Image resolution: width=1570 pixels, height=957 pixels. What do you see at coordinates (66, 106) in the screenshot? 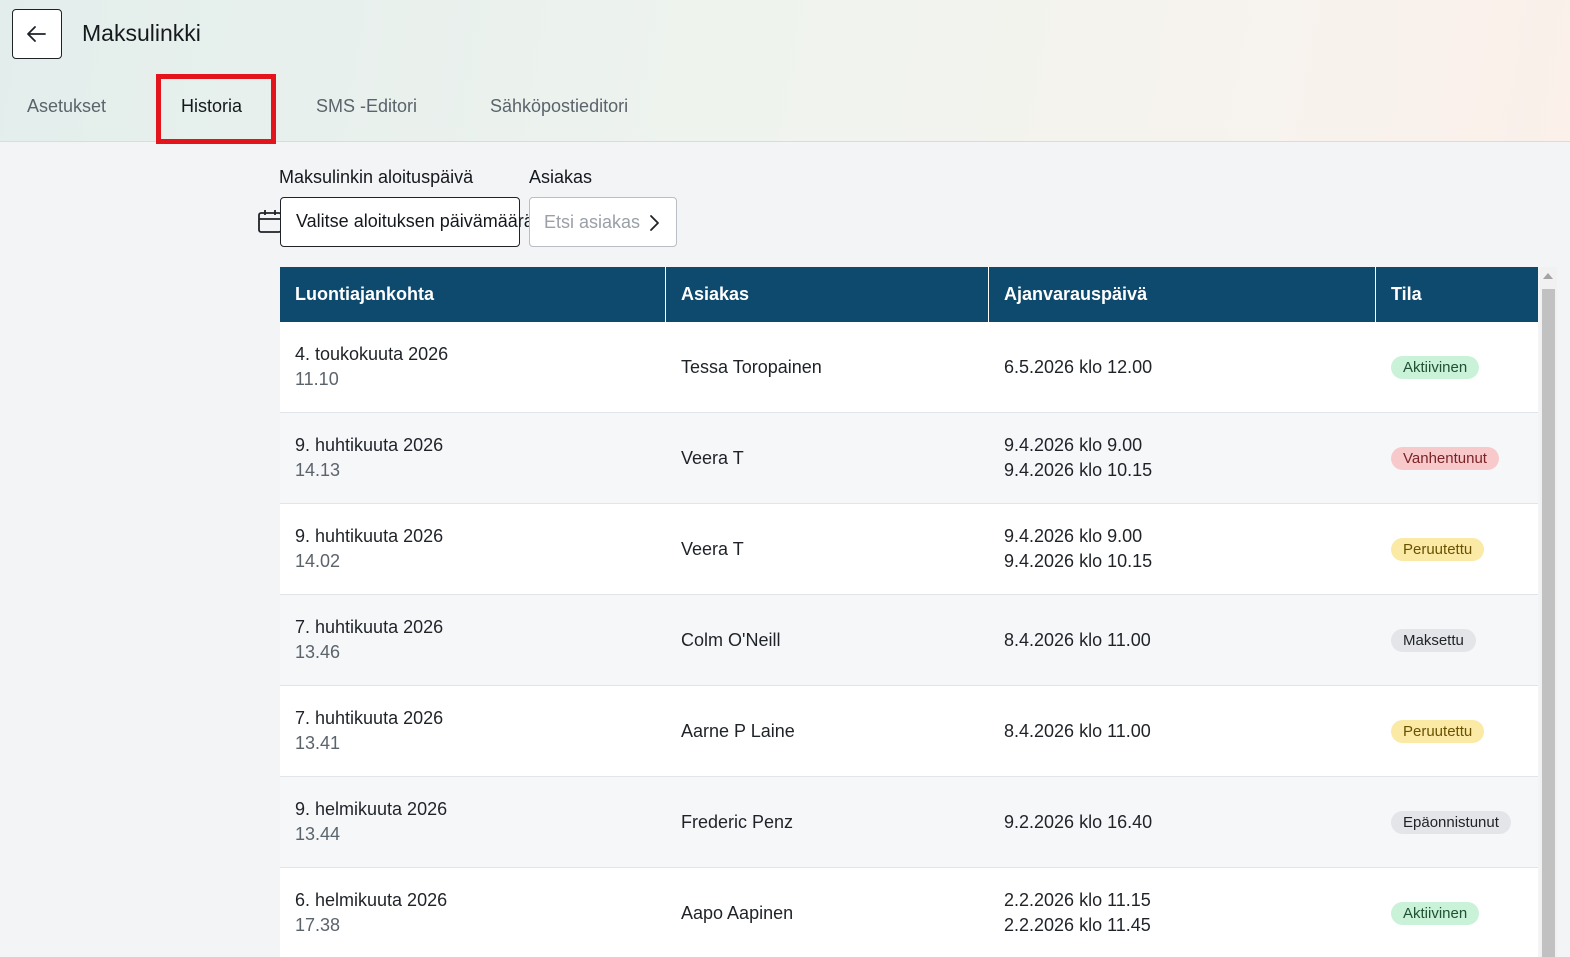
I see `tab-asetukset: Asetukset` at bounding box center [66, 106].